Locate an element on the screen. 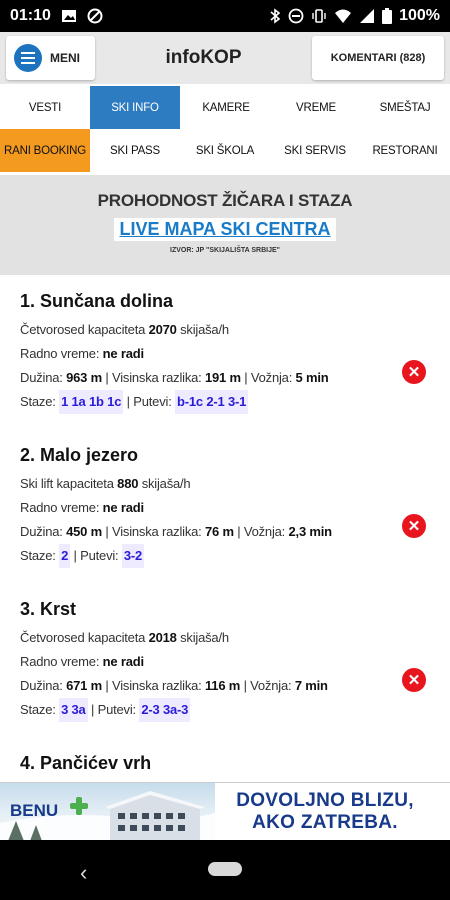 This screenshot has width=450, height=900. tab-restorani: RESTORANI is located at coordinates (405, 150).